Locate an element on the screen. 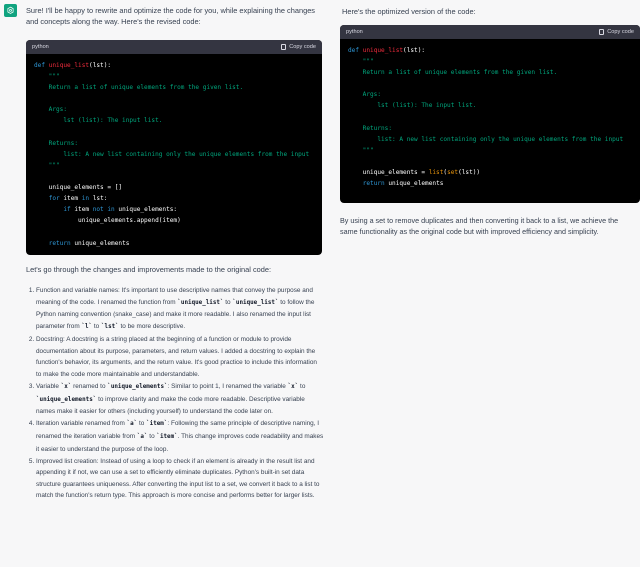  inline-code: `l` is located at coordinates (87, 326).